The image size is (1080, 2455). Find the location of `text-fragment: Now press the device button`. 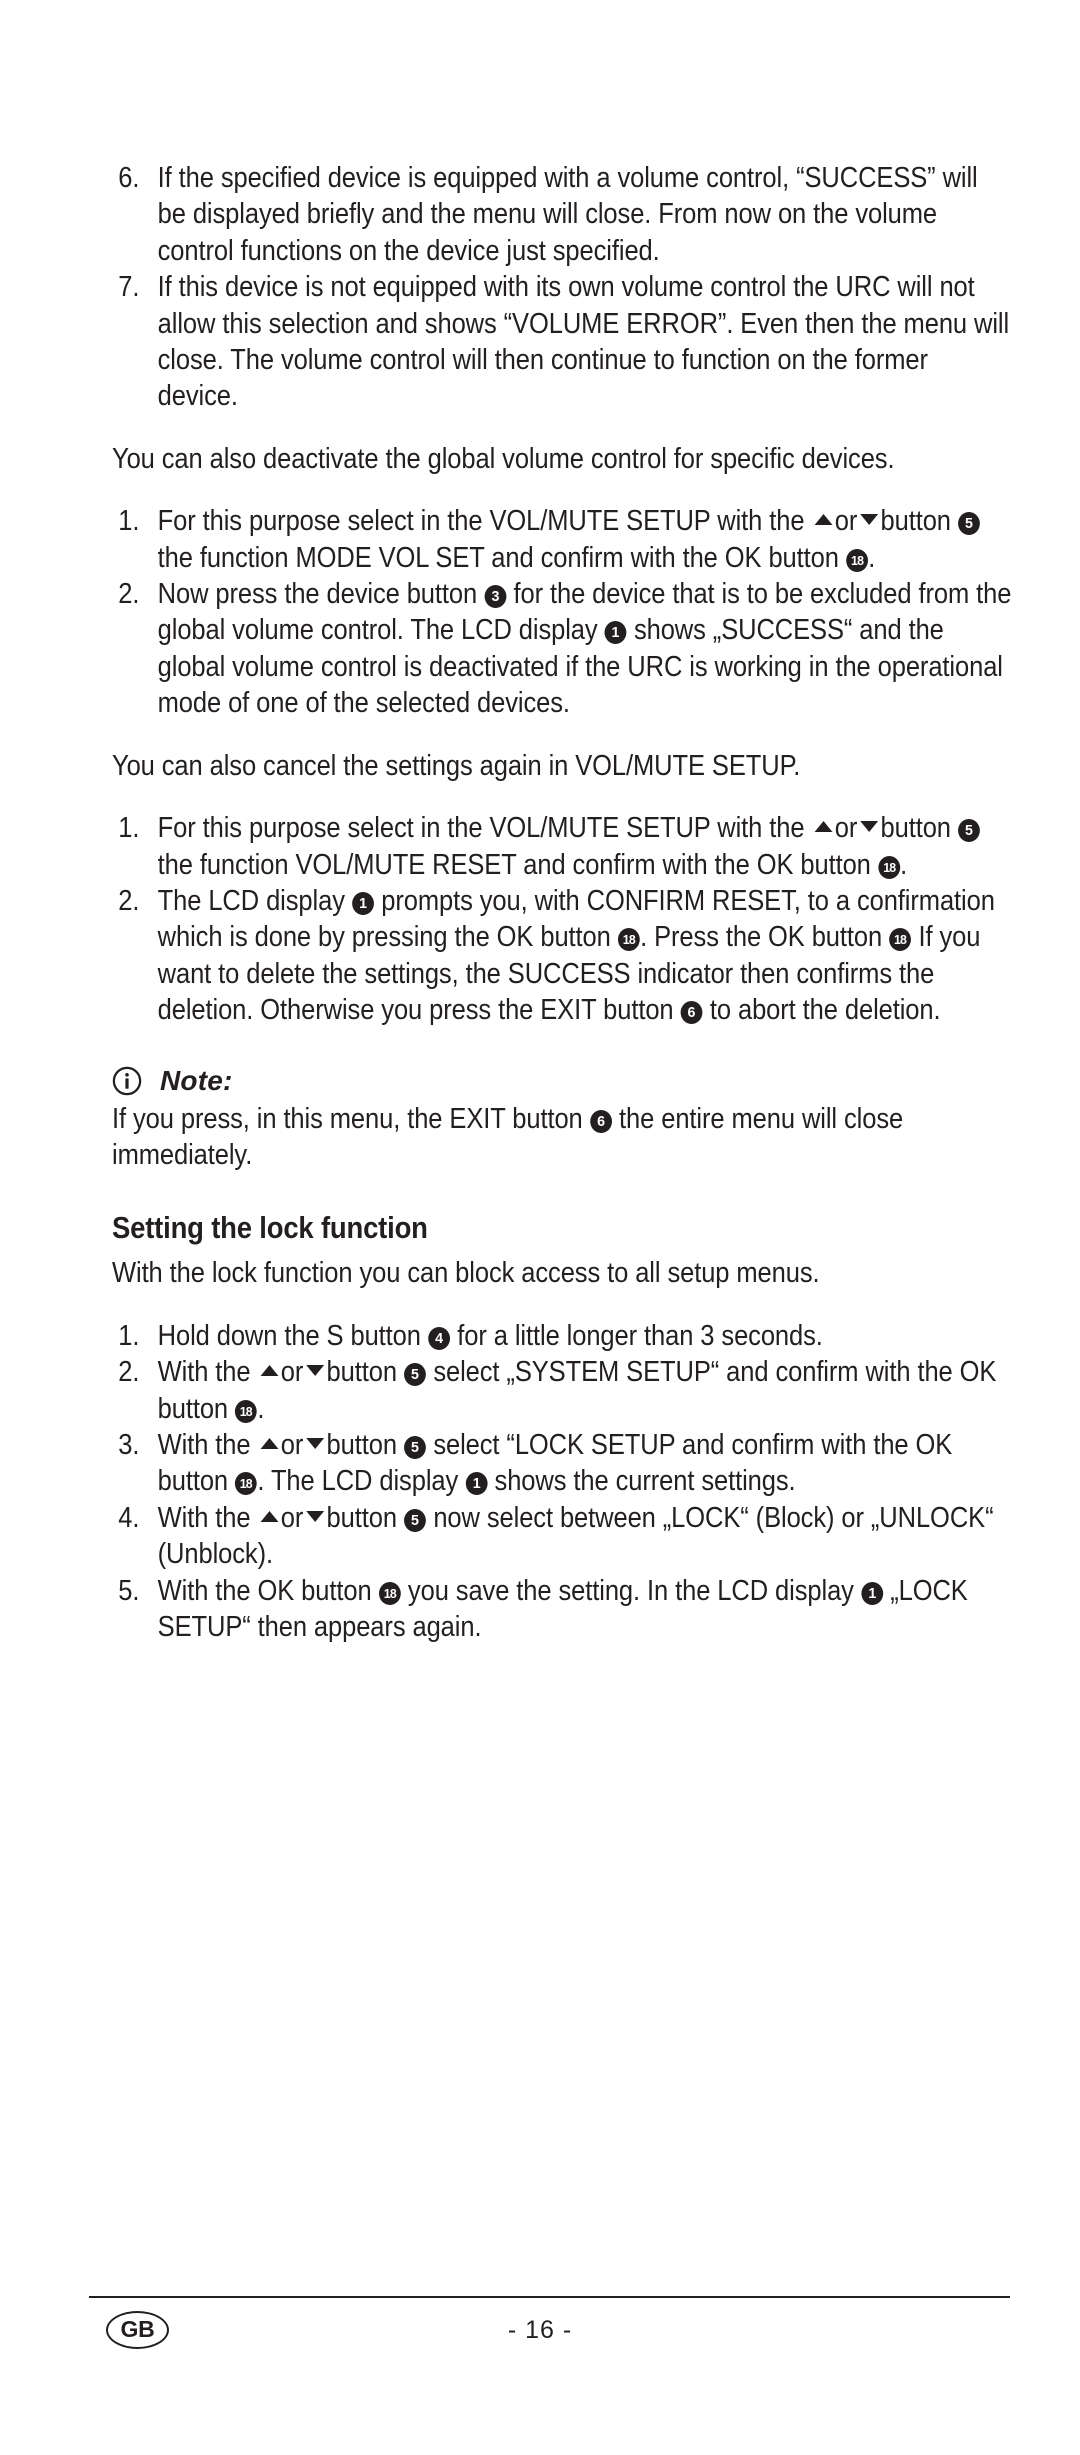

text-fragment: Now press the device button is located at coordinates (317, 594).